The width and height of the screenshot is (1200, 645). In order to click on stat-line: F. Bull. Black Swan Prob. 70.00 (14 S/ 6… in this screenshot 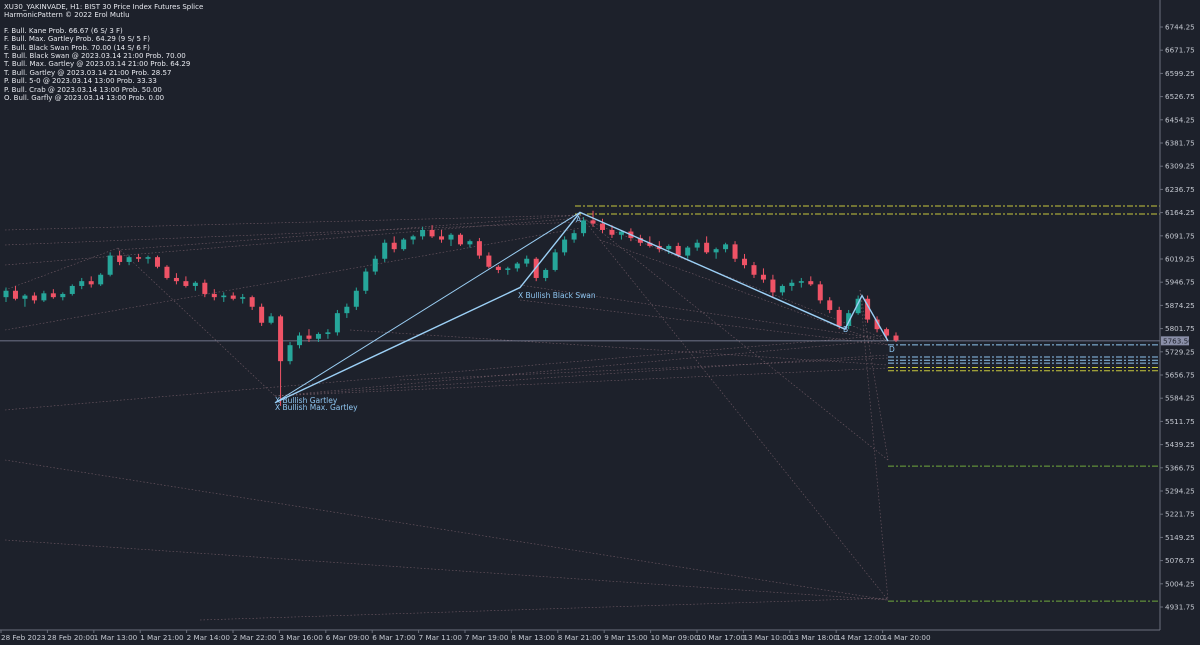, I will do `click(77, 47)`.